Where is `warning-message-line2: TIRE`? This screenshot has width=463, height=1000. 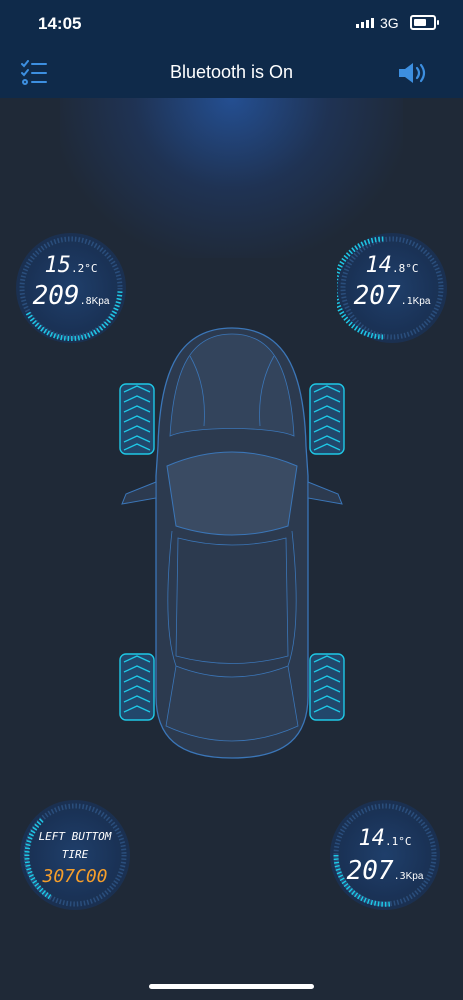
warning-message-line2: TIRE is located at coordinates (75, 854).